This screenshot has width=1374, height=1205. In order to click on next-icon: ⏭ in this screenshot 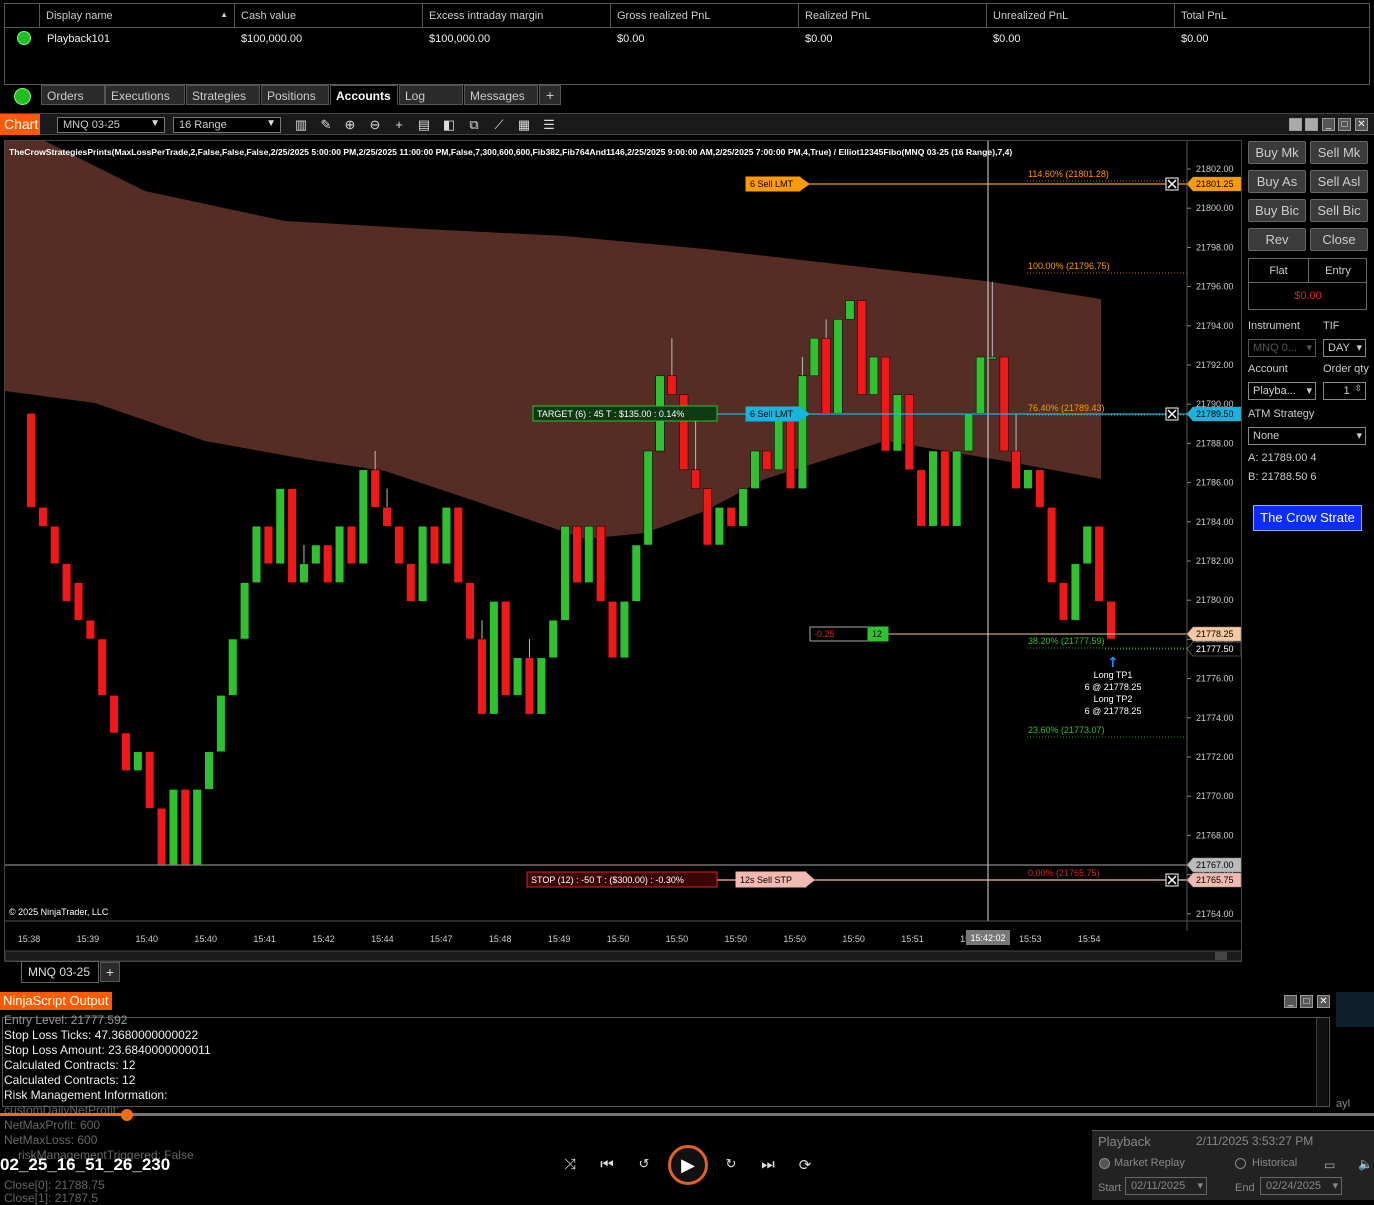, I will do `click(768, 1164)`.